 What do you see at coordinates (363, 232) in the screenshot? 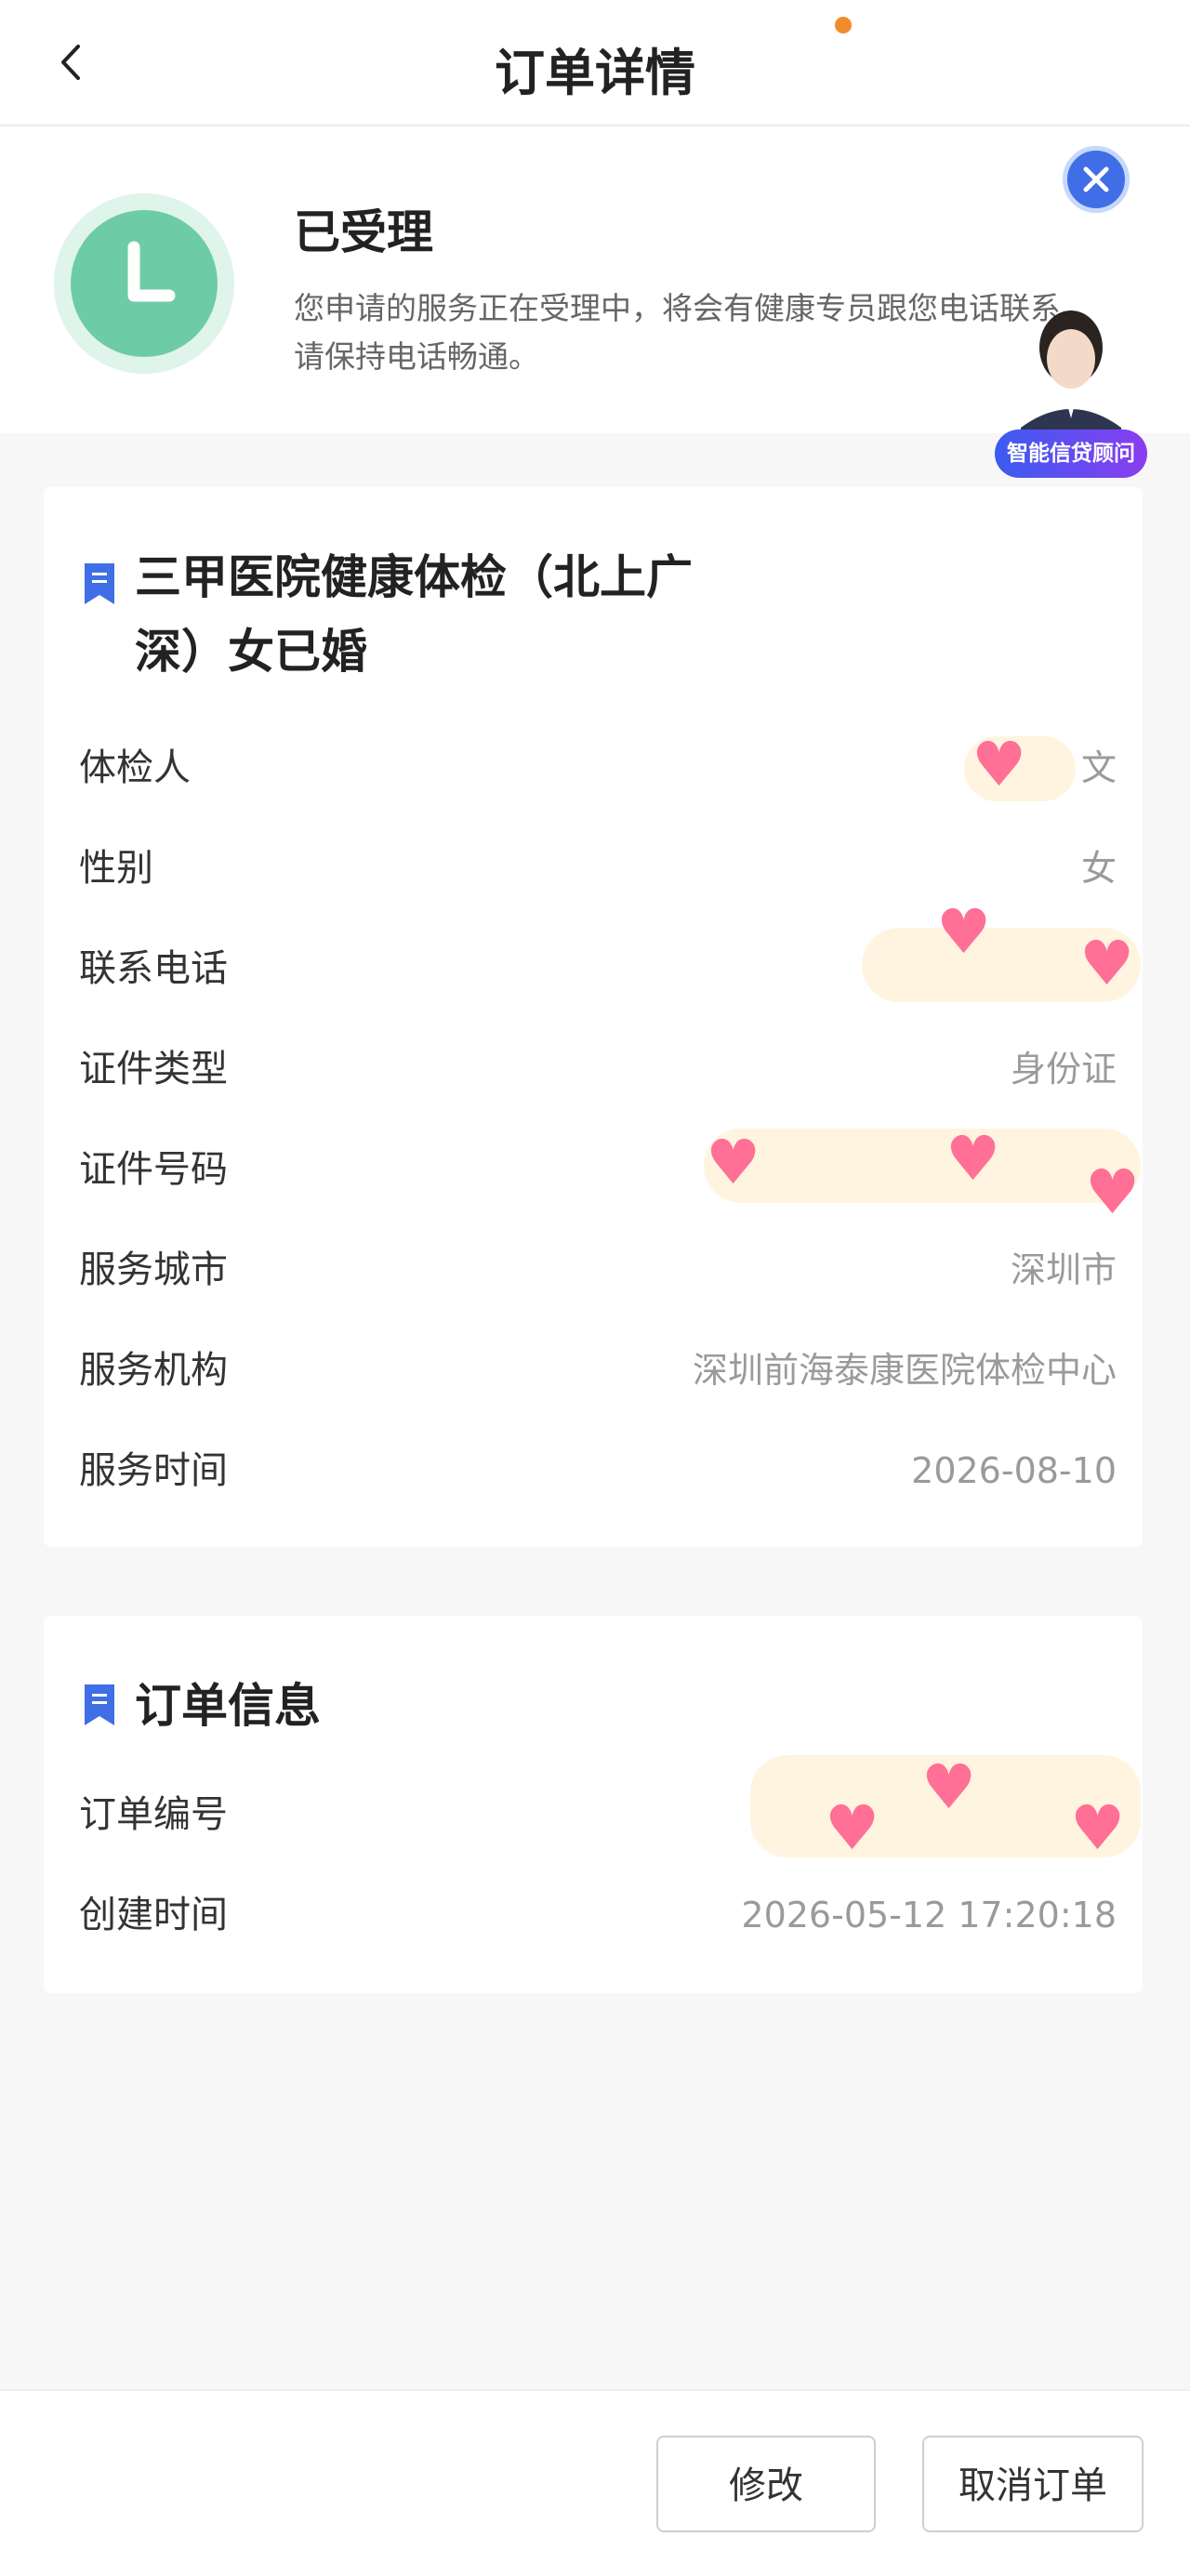
I see `status-title: 已受理` at bounding box center [363, 232].